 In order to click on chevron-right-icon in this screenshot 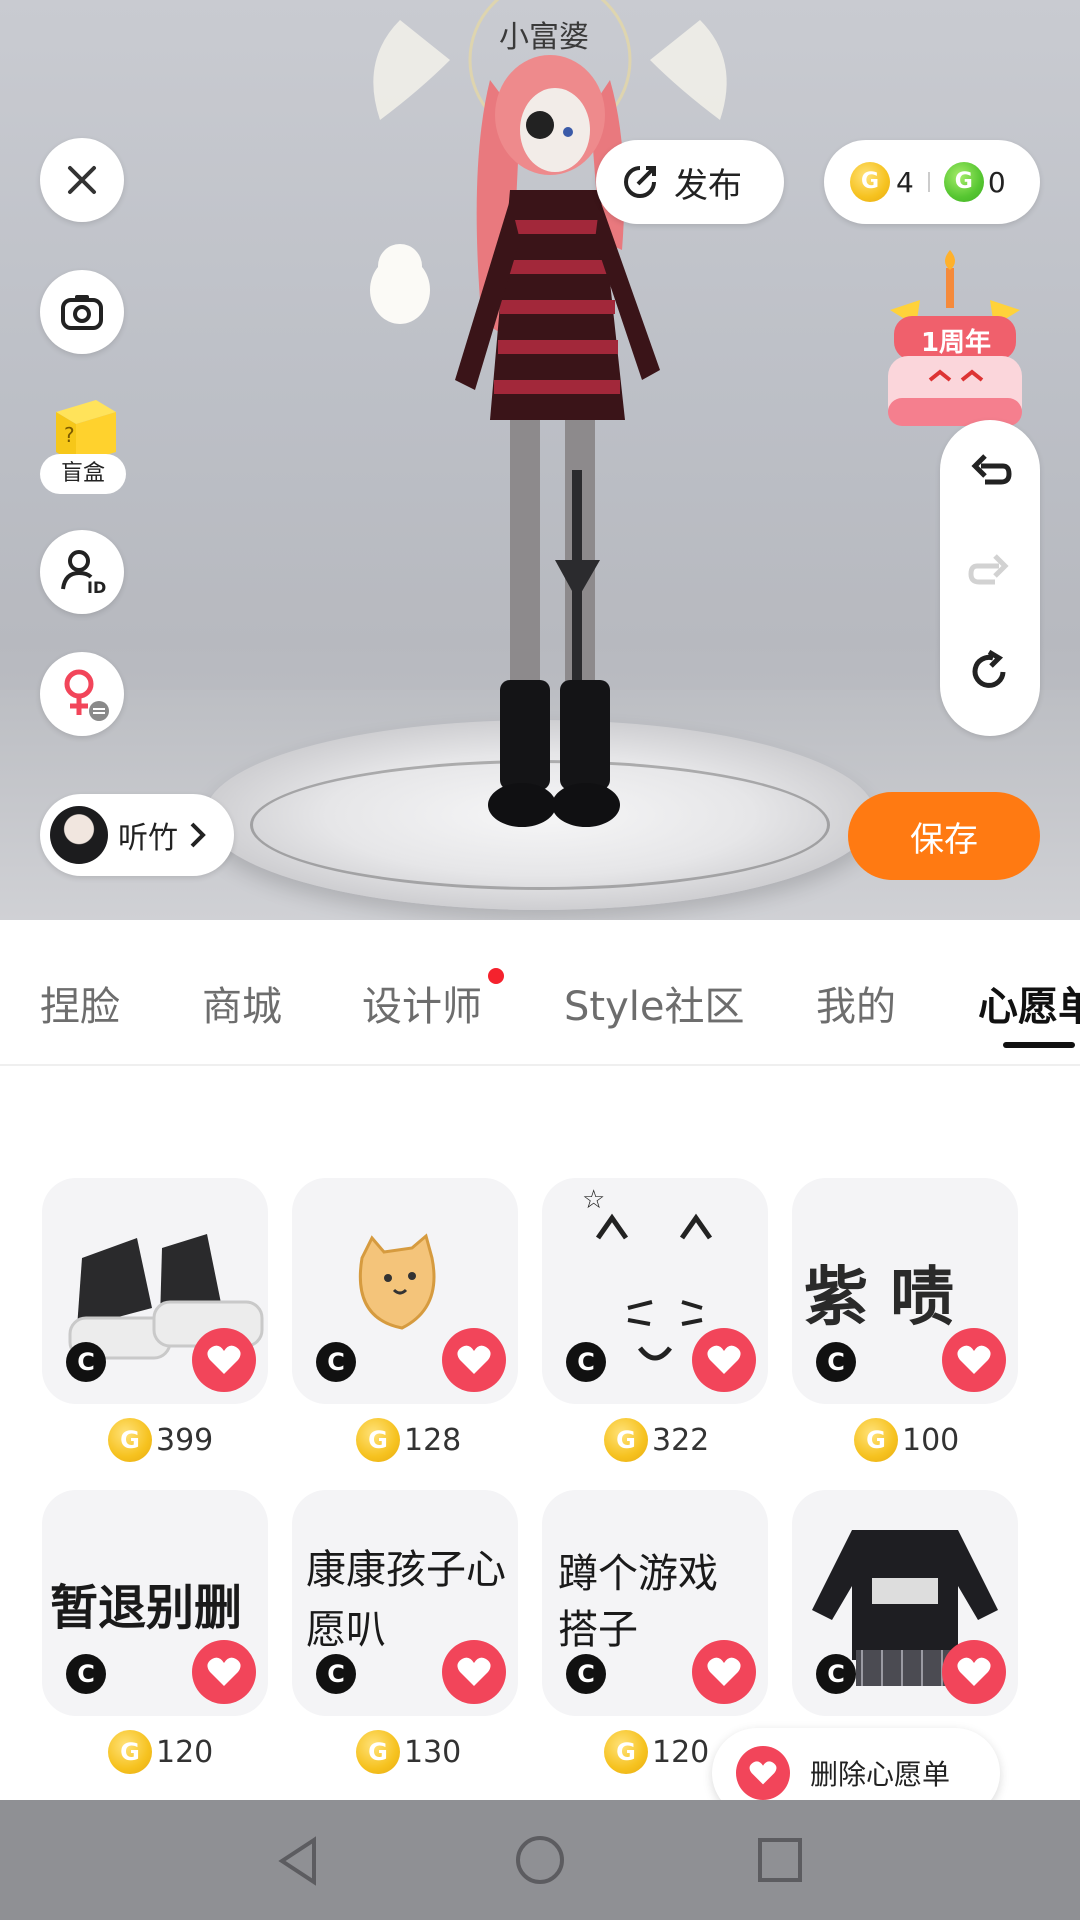, I will do `click(198, 835)`.